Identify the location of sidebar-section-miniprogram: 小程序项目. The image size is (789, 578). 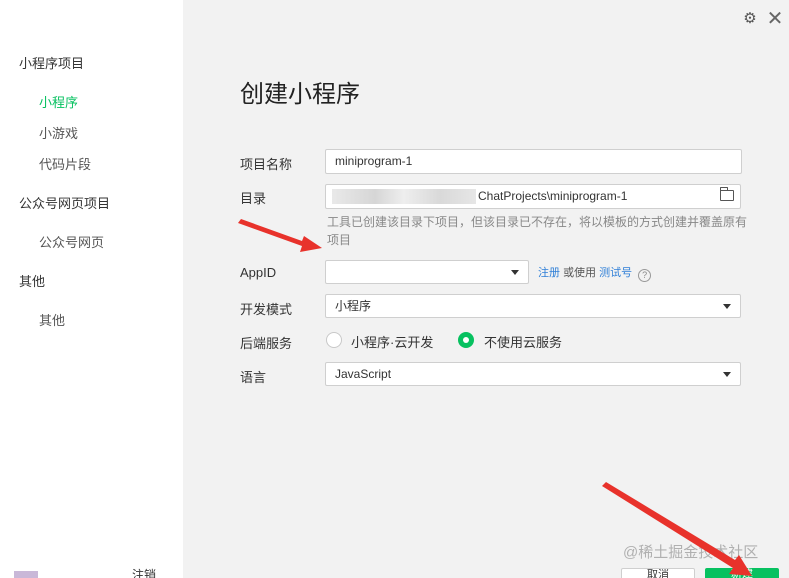
(52, 63).